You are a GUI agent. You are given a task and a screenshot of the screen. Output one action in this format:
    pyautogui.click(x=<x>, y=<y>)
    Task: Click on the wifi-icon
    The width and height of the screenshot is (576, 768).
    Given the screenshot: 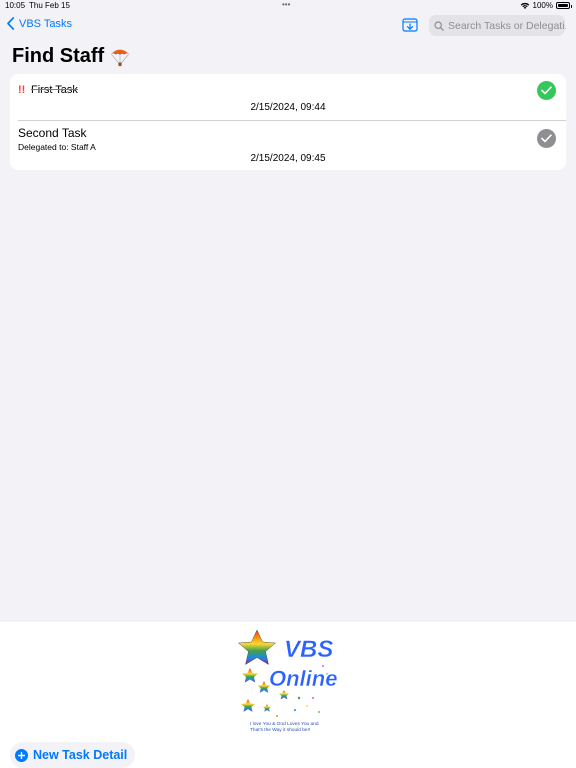 What is the action you would take?
    pyautogui.click(x=524, y=5)
    